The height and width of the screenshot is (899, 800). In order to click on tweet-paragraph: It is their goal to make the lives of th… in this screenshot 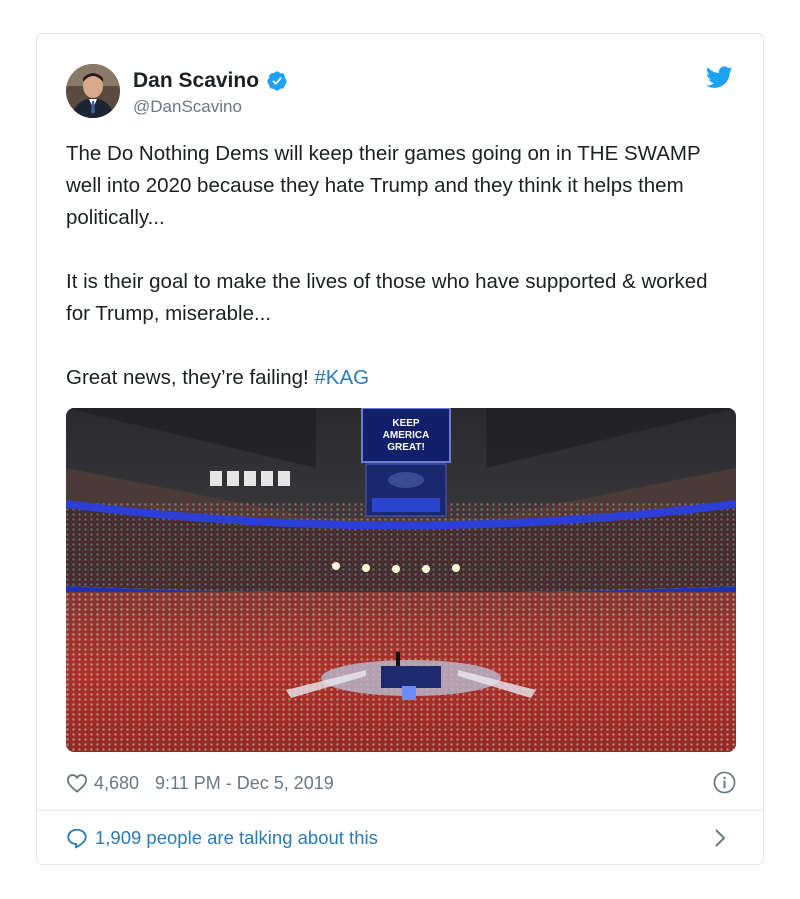, I will do `click(387, 297)`.